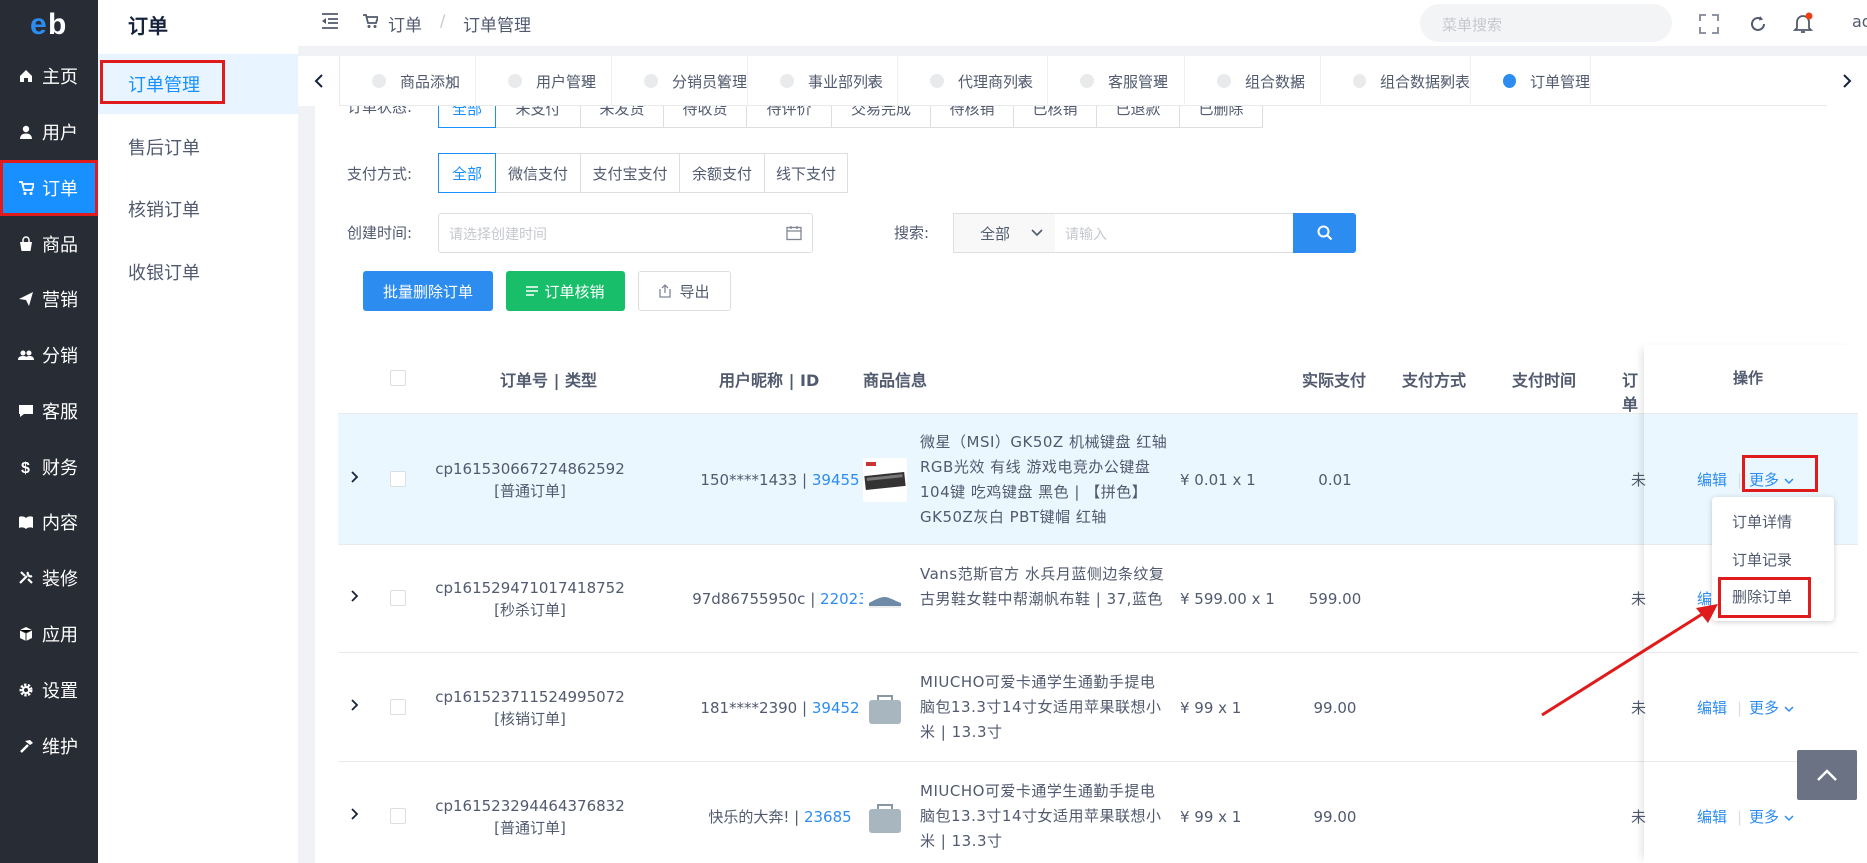 This screenshot has height=863, width=1867. I want to click on sidebar-item-0: 主页, so click(49, 76).